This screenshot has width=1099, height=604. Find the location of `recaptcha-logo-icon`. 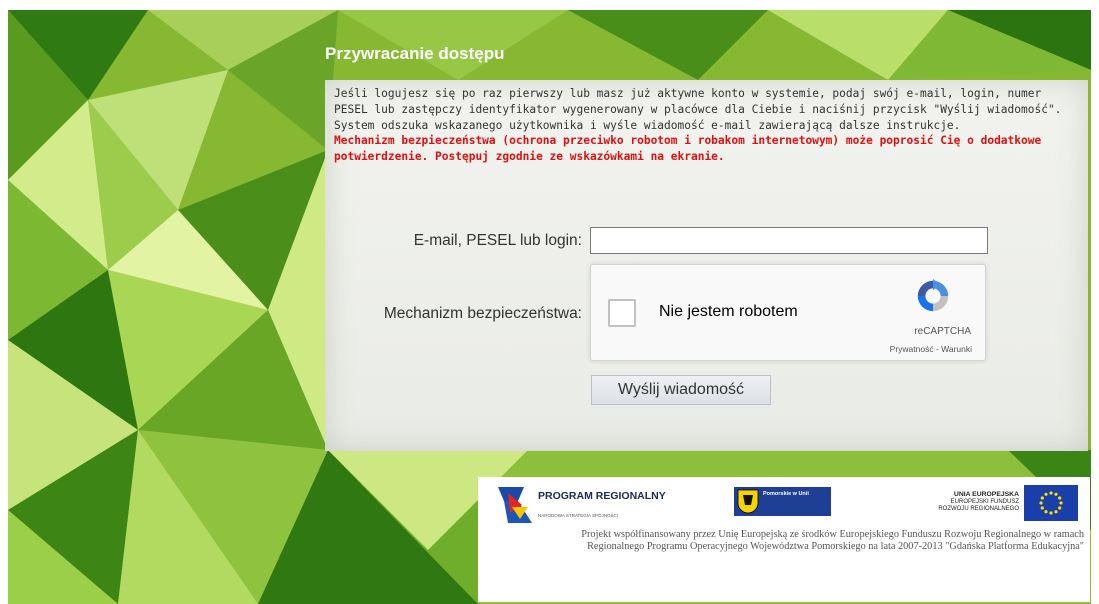

recaptcha-logo-icon is located at coordinates (933, 295).